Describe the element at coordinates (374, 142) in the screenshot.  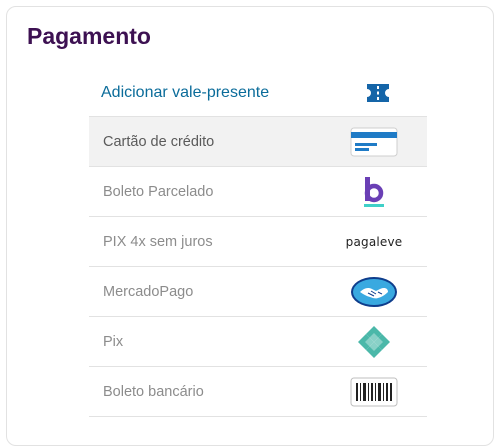
I see `credit-card-icon` at that location.